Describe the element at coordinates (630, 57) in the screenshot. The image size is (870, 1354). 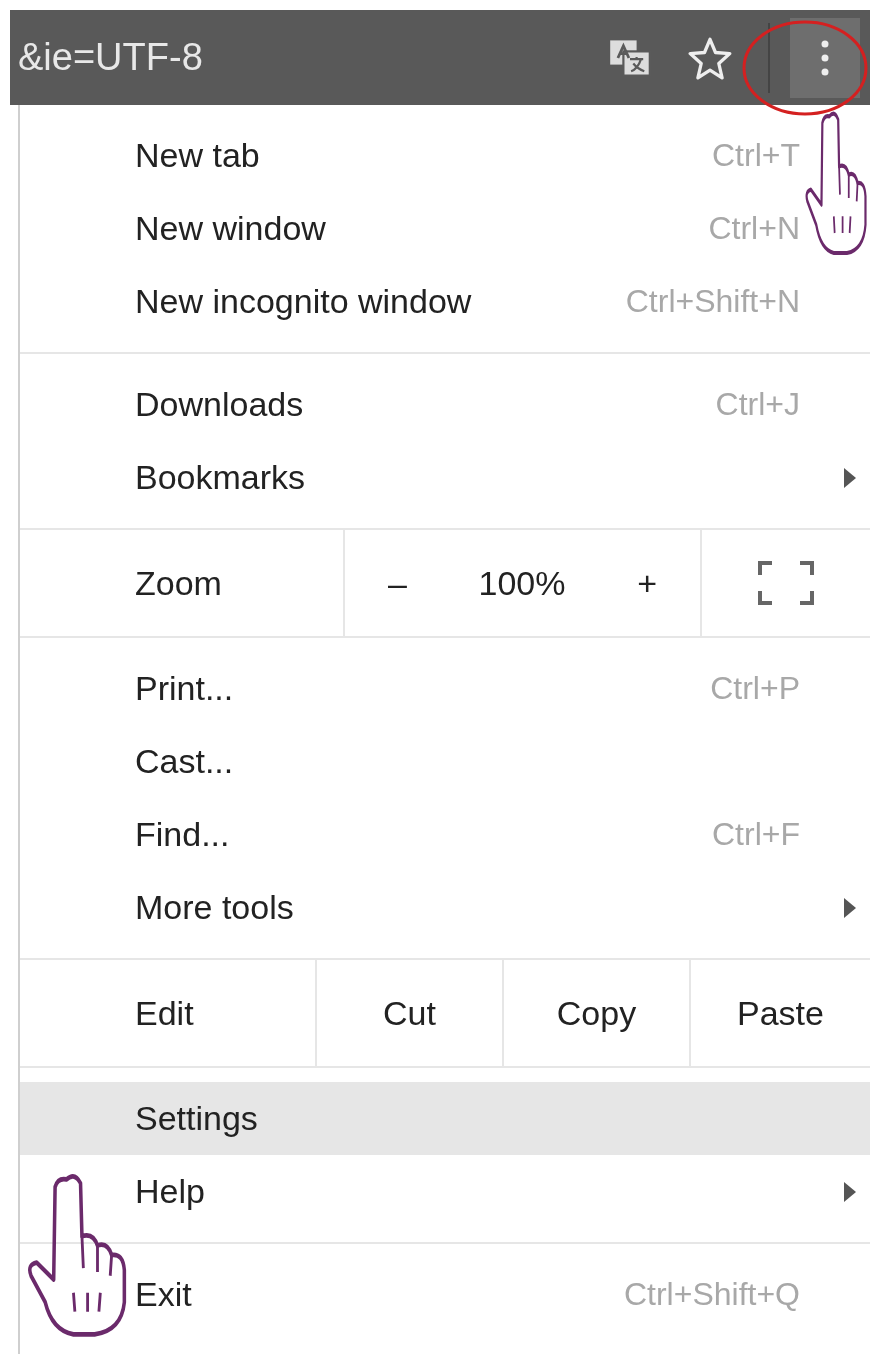
I see `translate-icon` at that location.